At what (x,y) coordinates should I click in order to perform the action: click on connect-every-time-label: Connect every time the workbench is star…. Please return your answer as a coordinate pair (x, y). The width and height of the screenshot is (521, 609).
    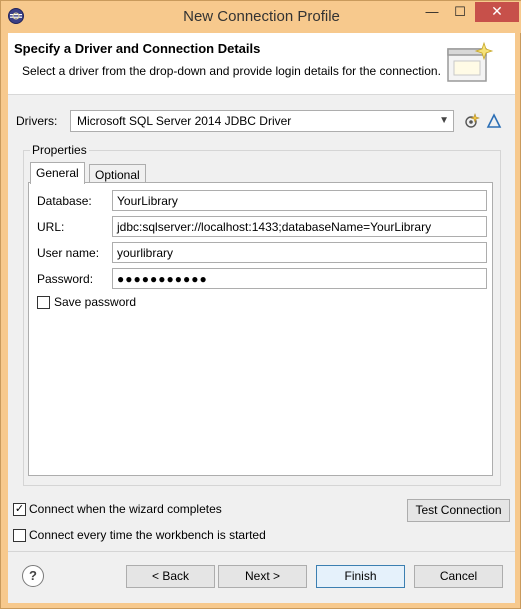
    Looking at the image, I should click on (147, 535).